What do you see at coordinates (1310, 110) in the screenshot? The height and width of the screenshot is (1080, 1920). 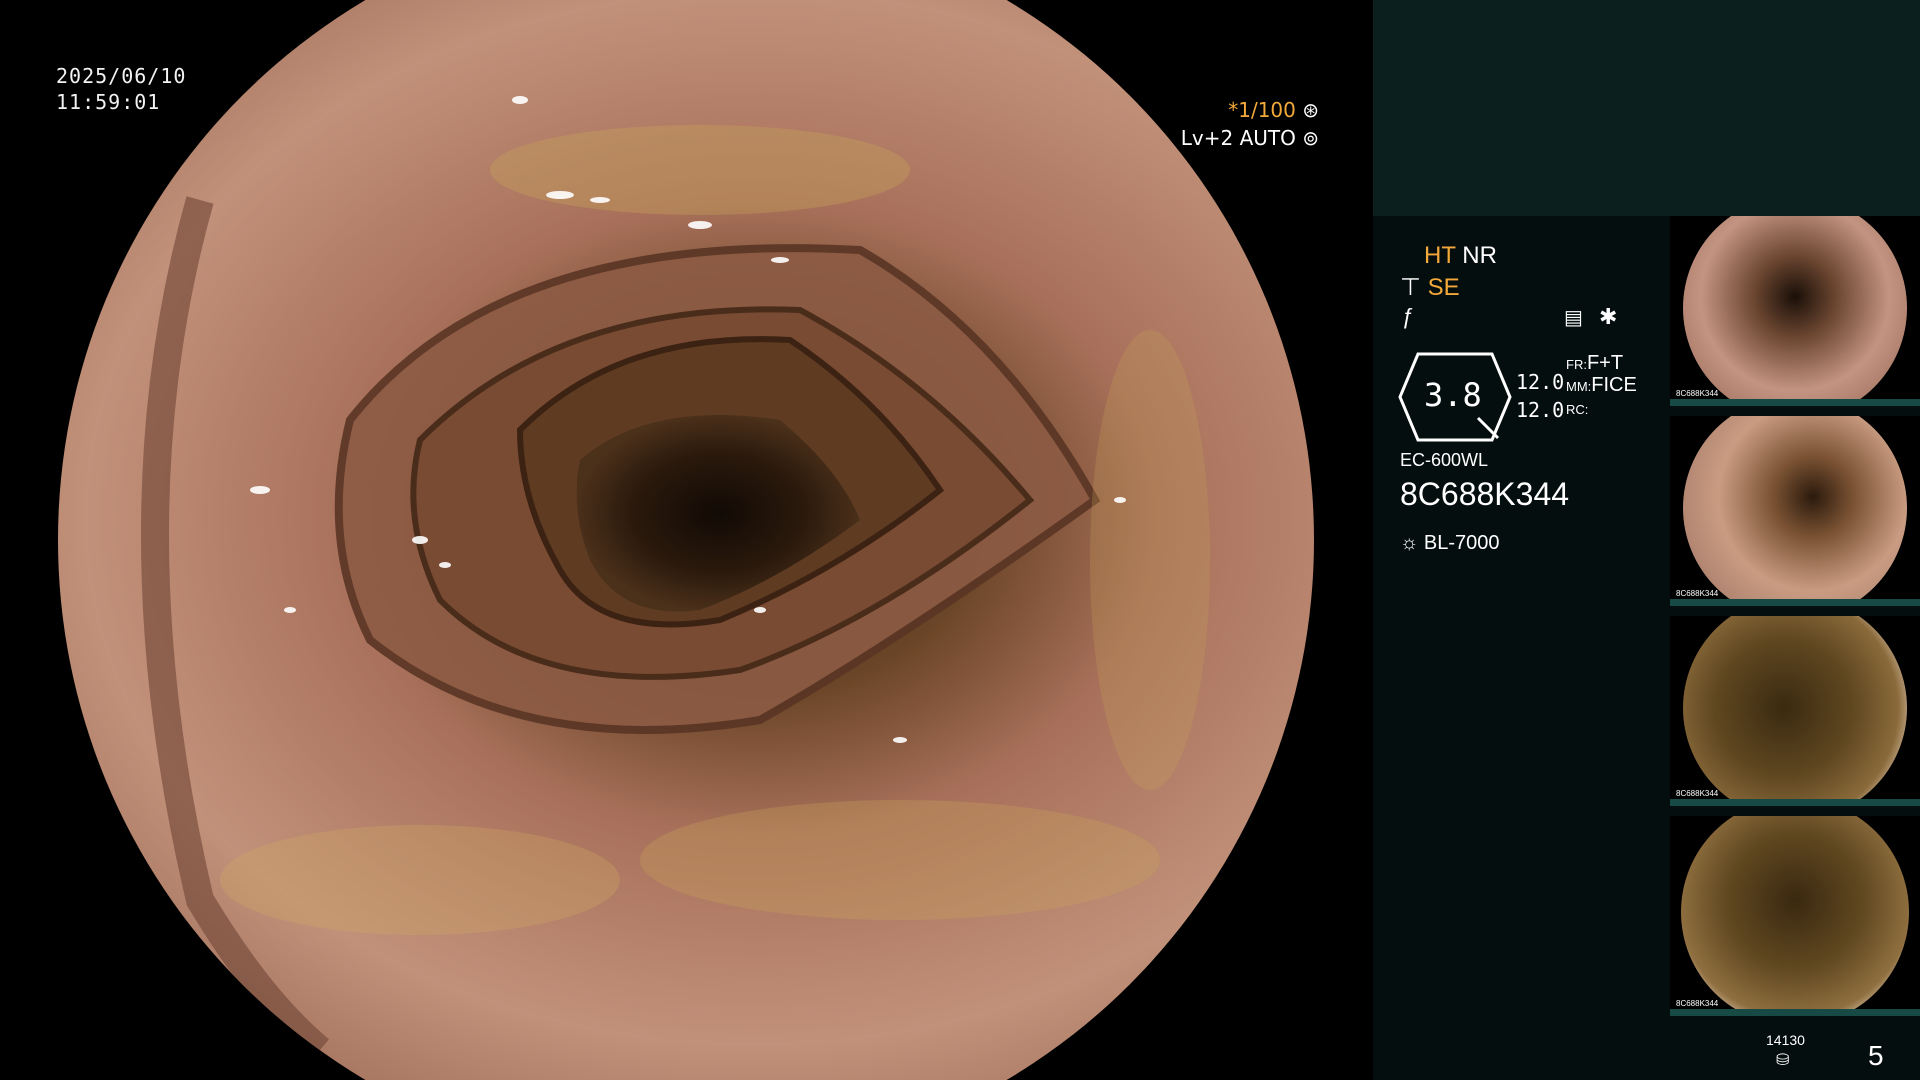 I see `aperture-icon: ⊛` at bounding box center [1310, 110].